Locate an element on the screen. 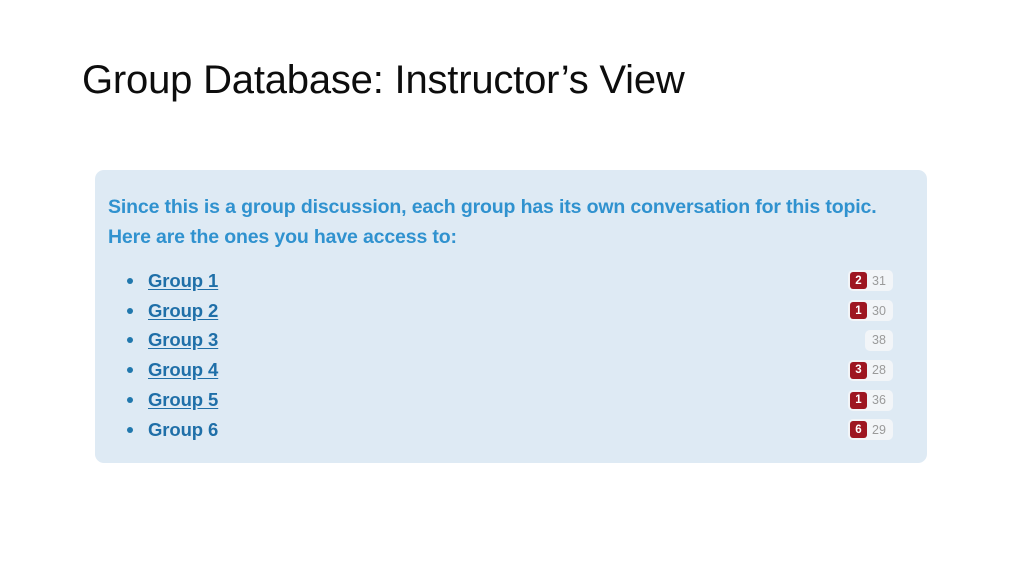  group-count-group: 38 is located at coordinates (879, 341).